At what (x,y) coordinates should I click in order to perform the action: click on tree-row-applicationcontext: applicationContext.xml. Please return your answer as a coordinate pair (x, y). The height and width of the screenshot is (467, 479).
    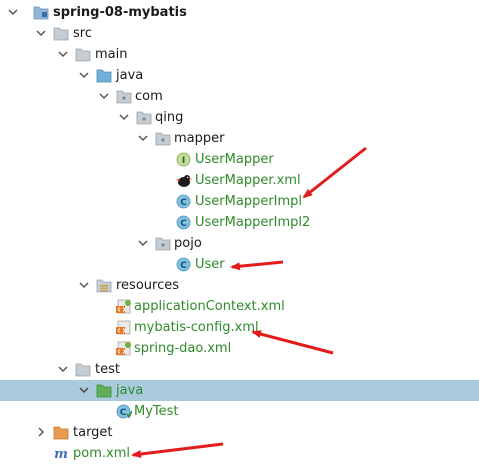
    Looking at the image, I should click on (239, 306).